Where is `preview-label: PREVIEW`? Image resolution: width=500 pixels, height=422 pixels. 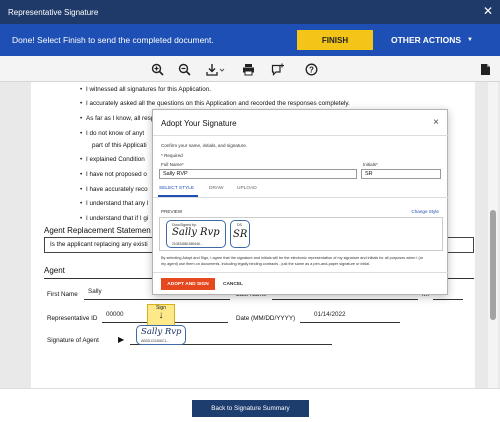 preview-label: PREVIEW is located at coordinates (172, 211).